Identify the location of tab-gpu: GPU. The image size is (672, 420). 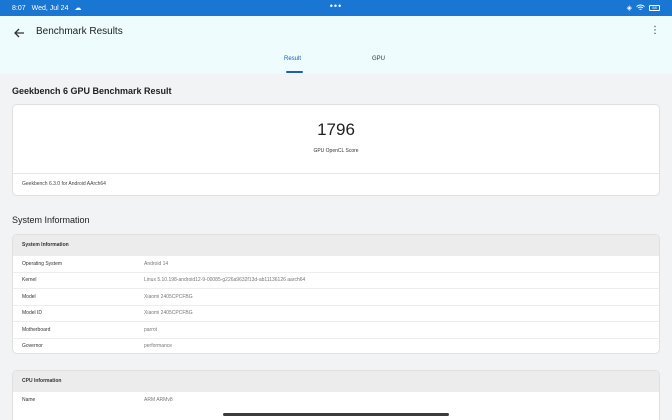
(378, 59).